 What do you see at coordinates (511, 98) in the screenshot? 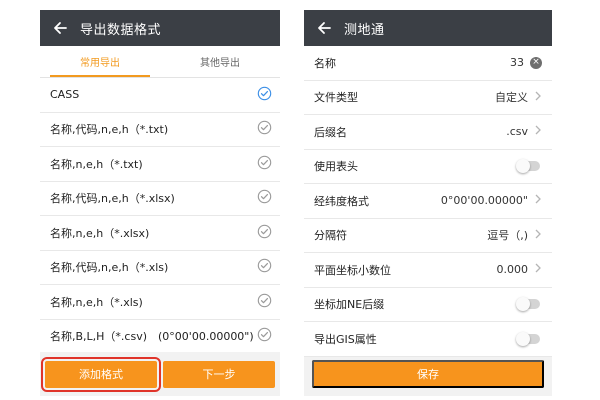
I see `setting-value: 自定义` at bounding box center [511, 98].